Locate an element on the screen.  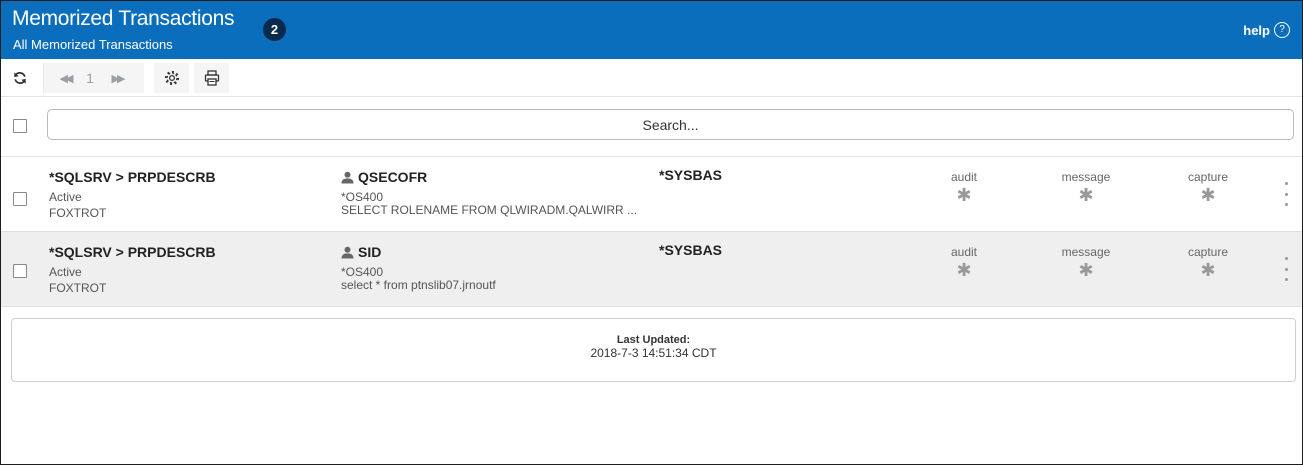
printer-icon is located at coordinates (212, 78).